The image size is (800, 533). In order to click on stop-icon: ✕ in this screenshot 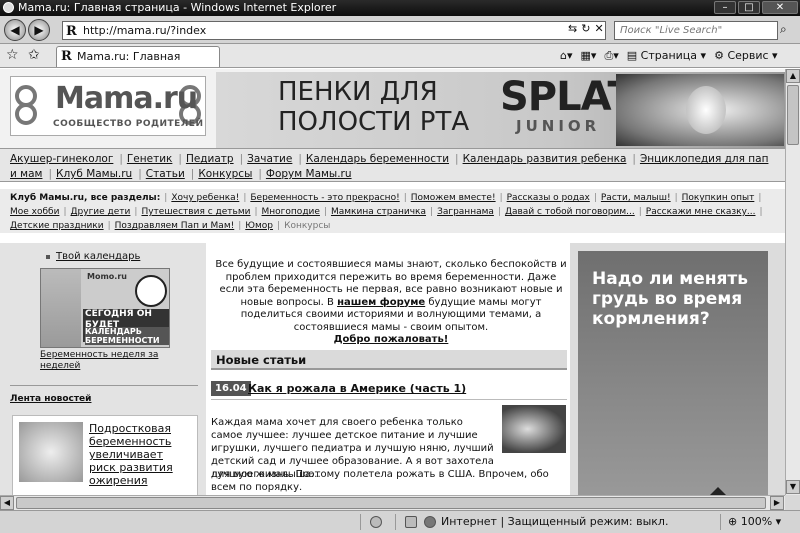, I will do `click(598, 30)`.